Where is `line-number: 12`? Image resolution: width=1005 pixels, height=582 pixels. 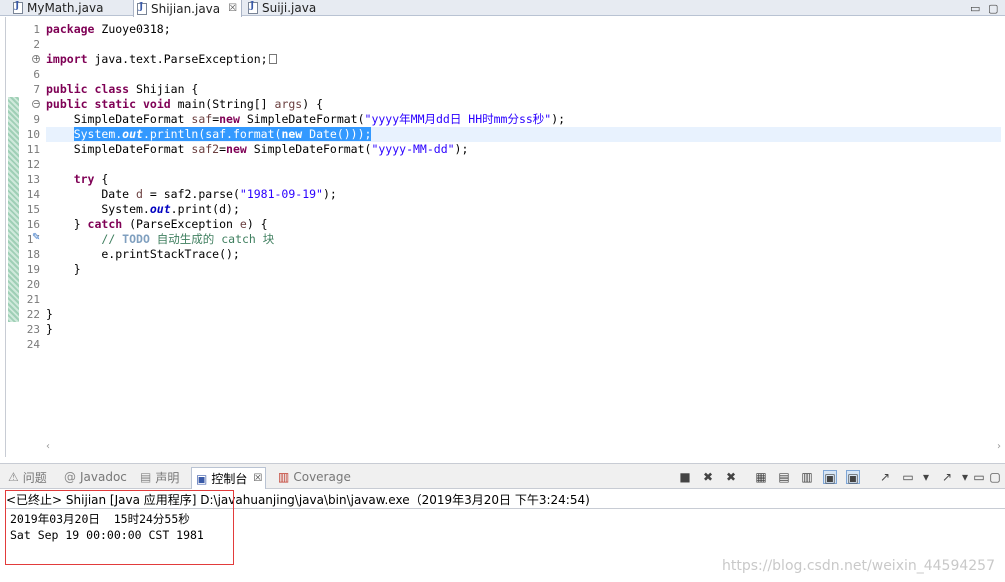 line-number: 12 is located at coordinates (33, 164).